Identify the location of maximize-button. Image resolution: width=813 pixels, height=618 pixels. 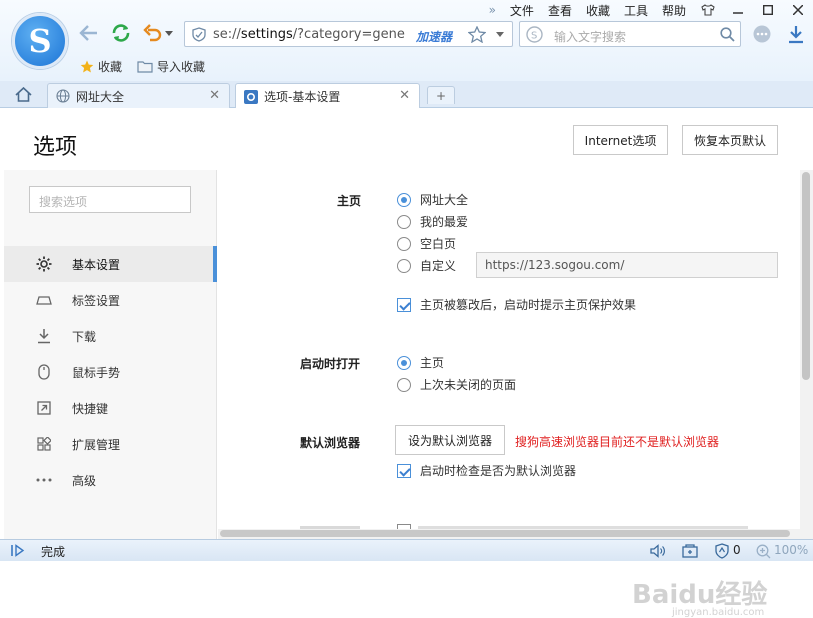
(768, 10).